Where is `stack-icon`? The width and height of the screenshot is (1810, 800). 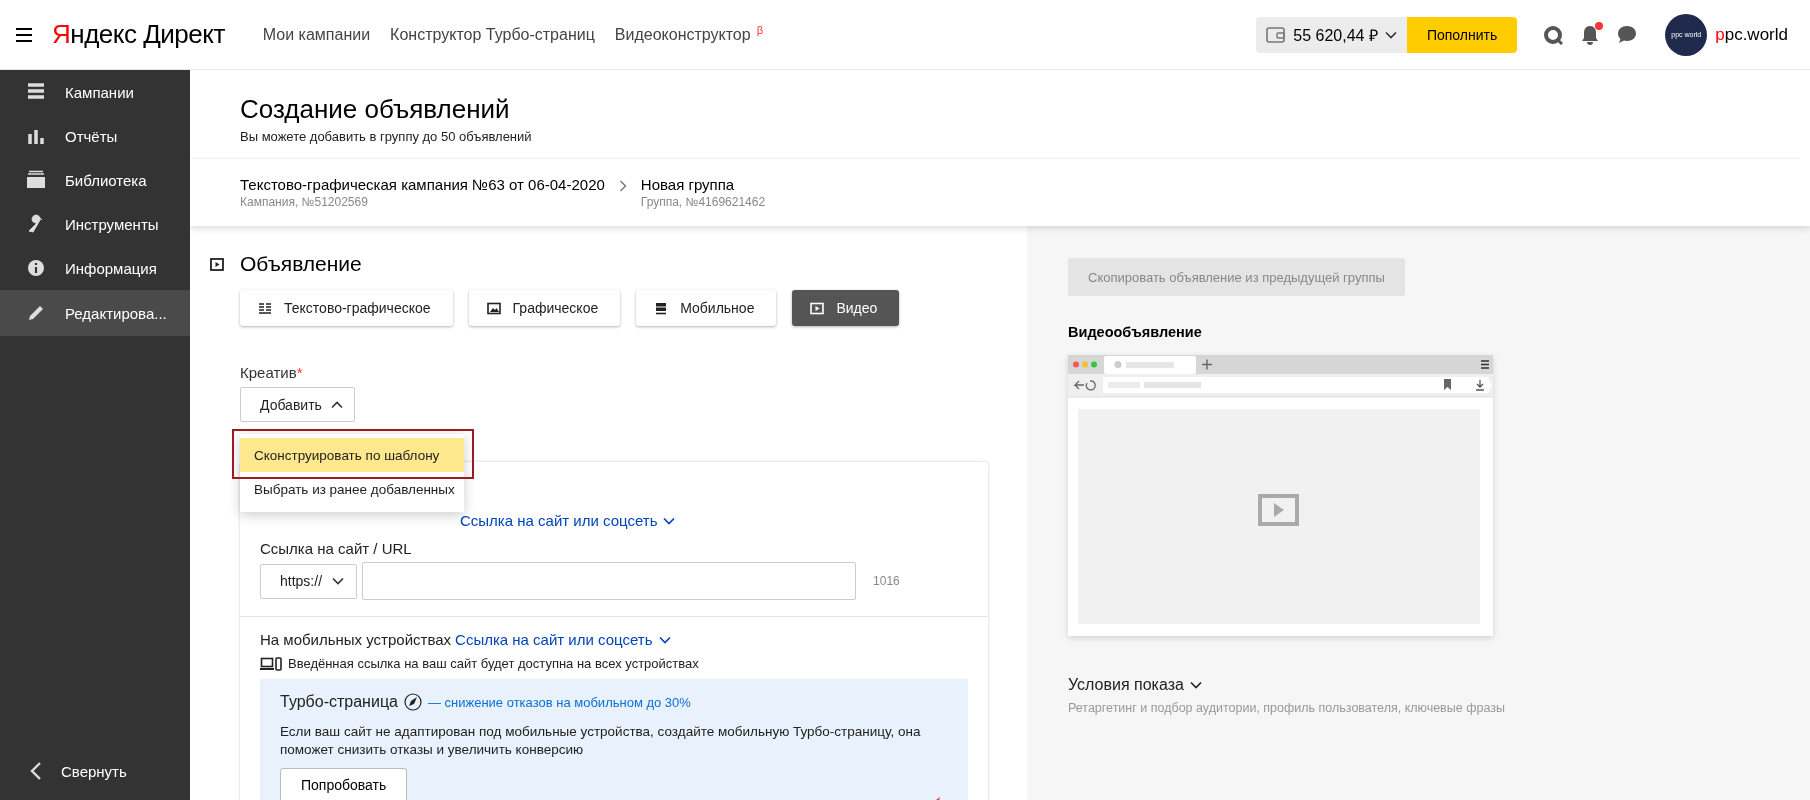
stack-icon is located at coordinates (661, 308).